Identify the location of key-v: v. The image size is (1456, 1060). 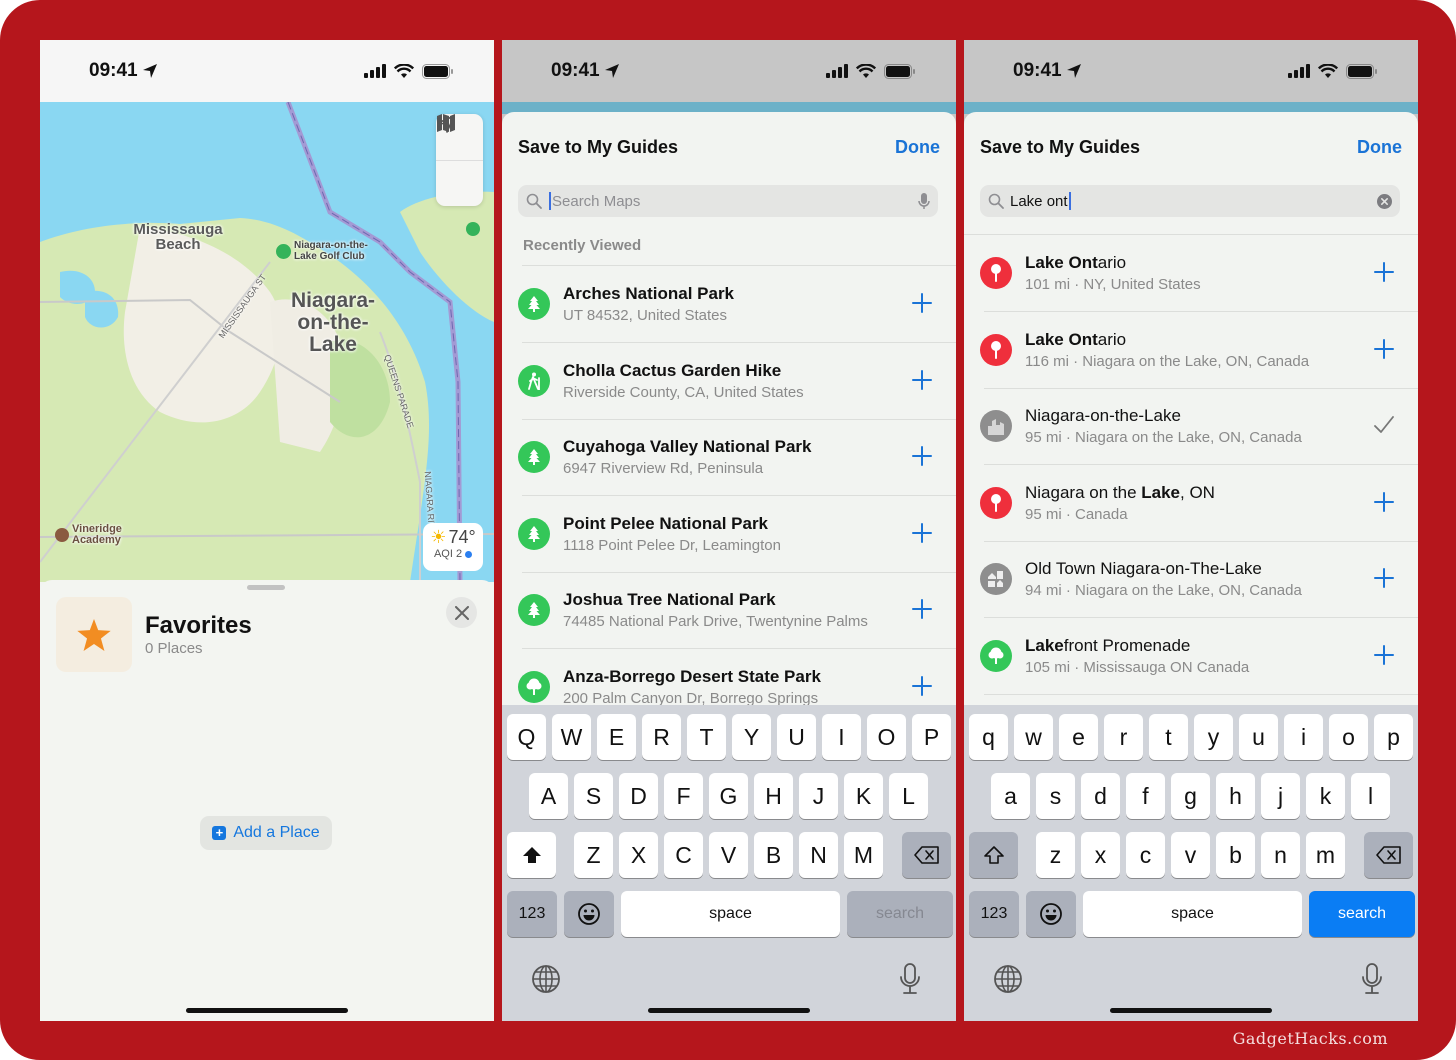
(1190, 855).